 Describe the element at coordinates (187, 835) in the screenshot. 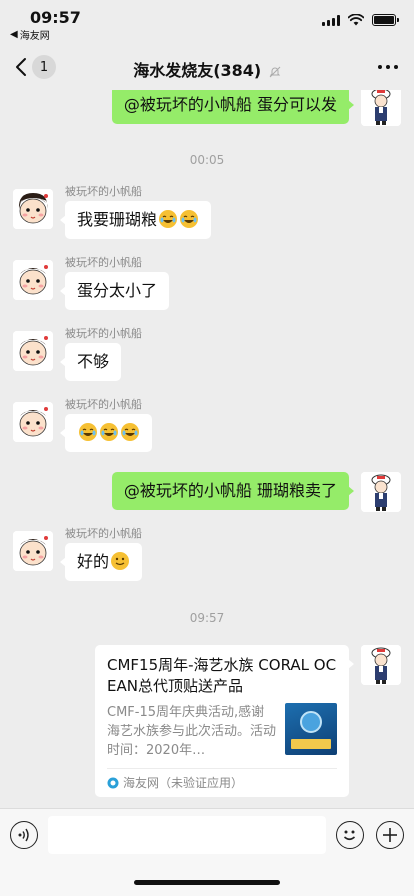

I see `message-input` at that location.